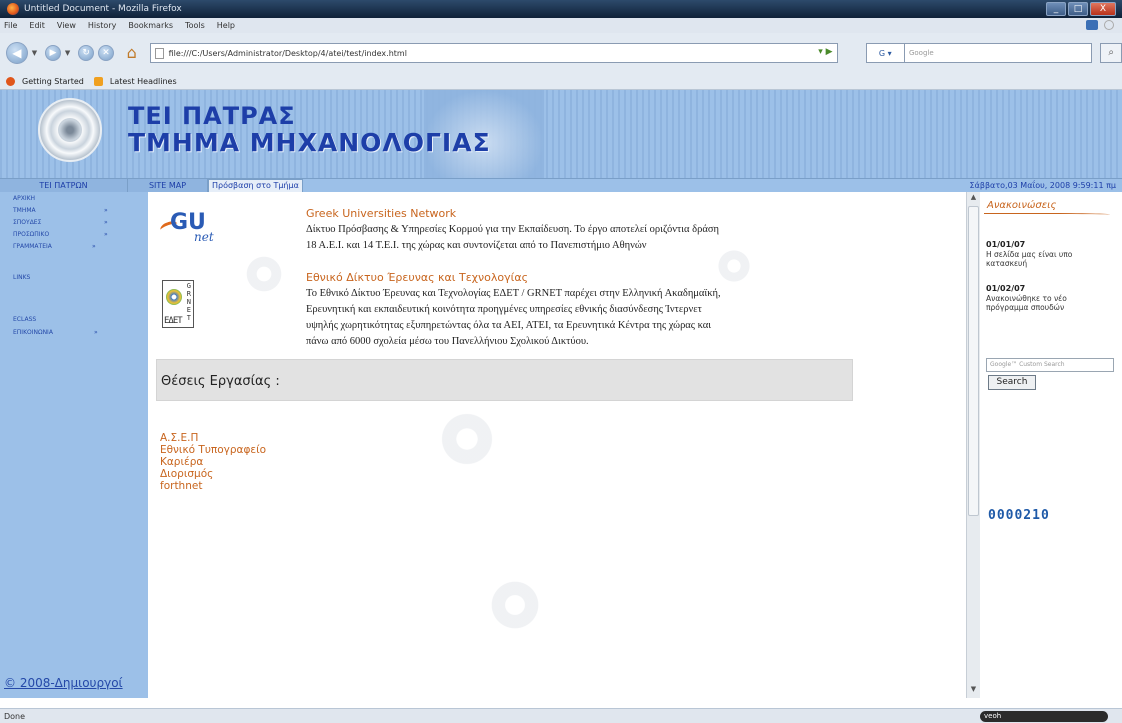 The image size is (1122, 723). Describe the element at coordinates (213, 450) in the screenshot. I see `job-link-national-printing: Εθνικό Τυπογραφείο` at that location.